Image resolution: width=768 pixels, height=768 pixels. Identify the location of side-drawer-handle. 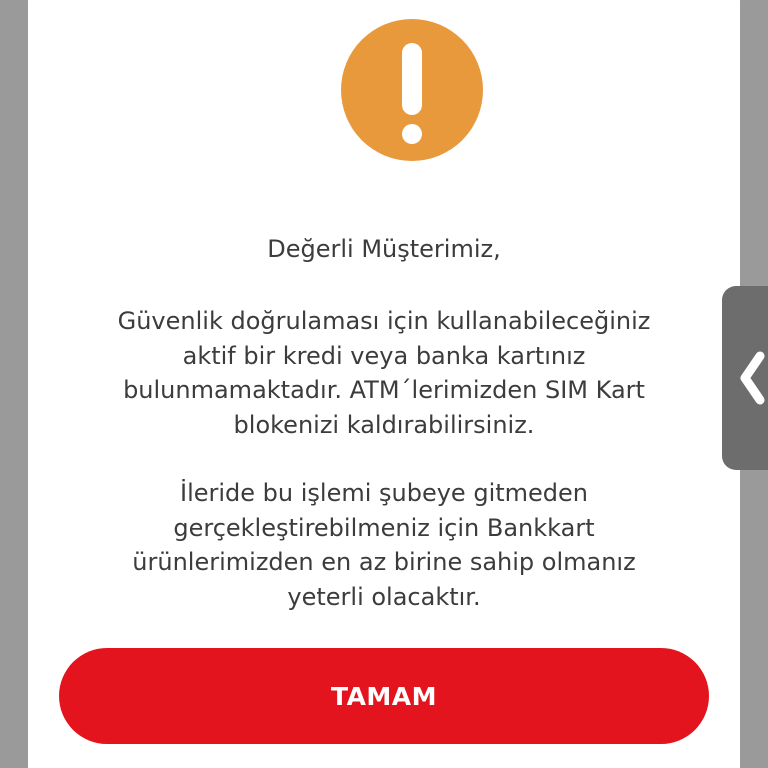
(745, 378).